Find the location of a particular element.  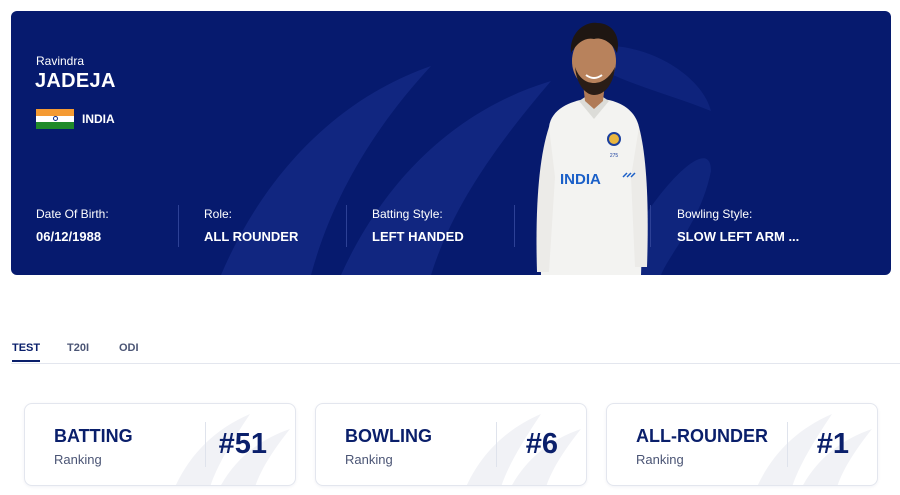

stat-label: Bowling Style: is located at coordinates (715, 214).